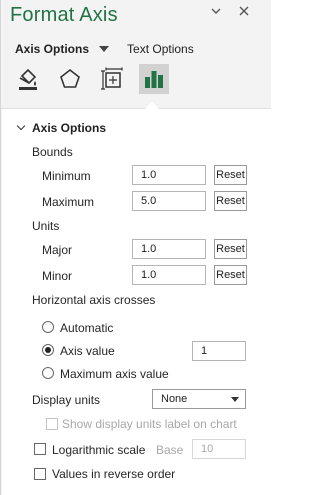  What do you see at coordinates (52, 424) in the screenshot?
I see `show-units-label-checkbox` at bounding box center [52, 424].